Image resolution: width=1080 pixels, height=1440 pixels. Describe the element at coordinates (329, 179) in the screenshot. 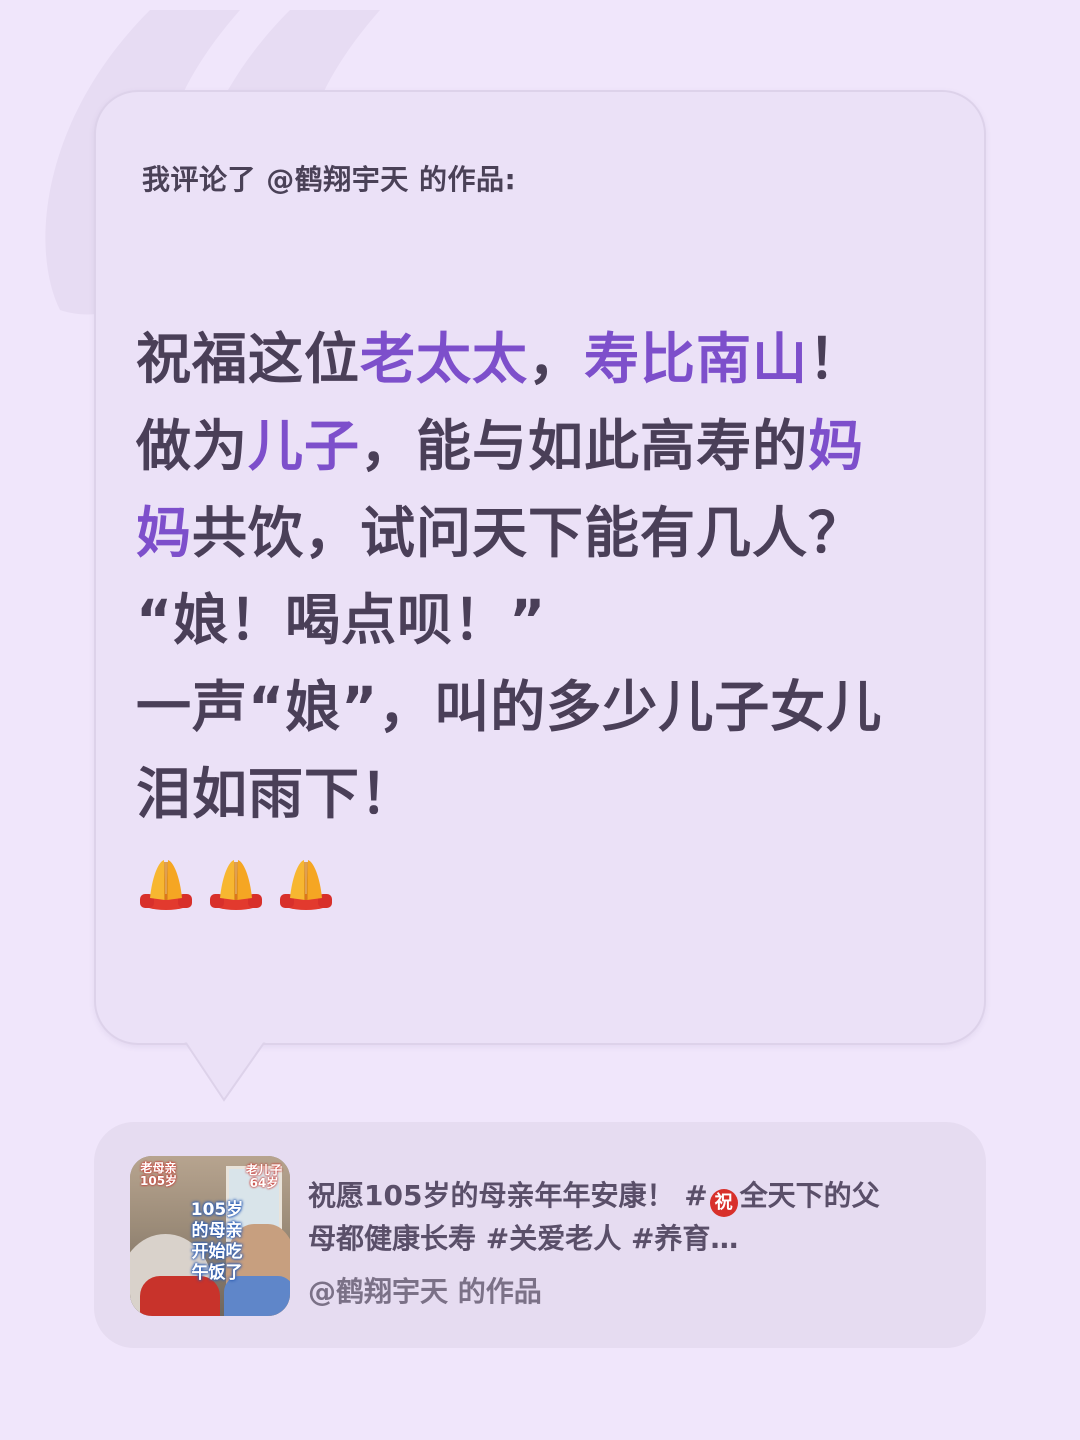

I see `comment-header: 我评论了 @鹤翔宇天 的作品:` at that location.